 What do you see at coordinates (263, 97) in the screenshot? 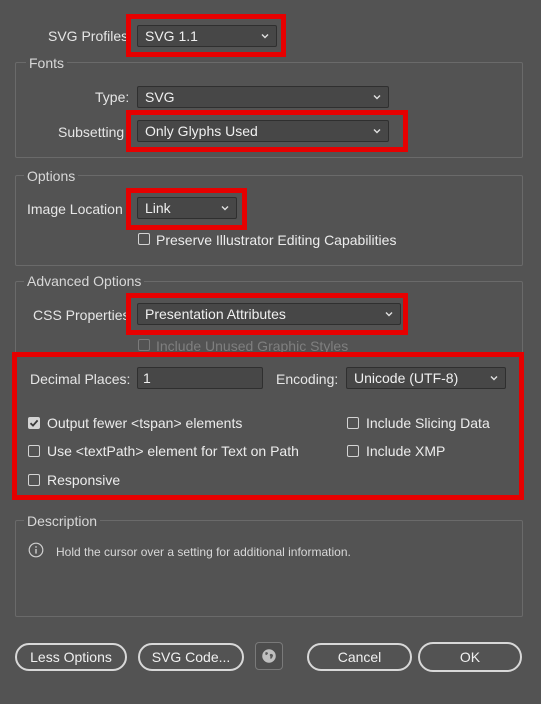
I see `fonts-type-select: SVG` at bounding box center [263, 97].